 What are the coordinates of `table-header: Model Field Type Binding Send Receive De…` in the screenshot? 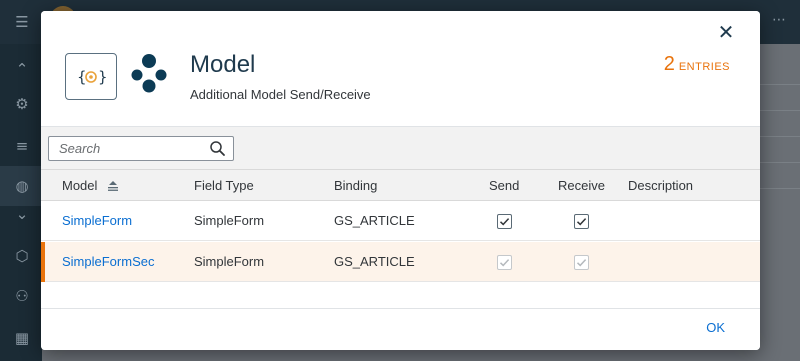 It's located at (400, 185).